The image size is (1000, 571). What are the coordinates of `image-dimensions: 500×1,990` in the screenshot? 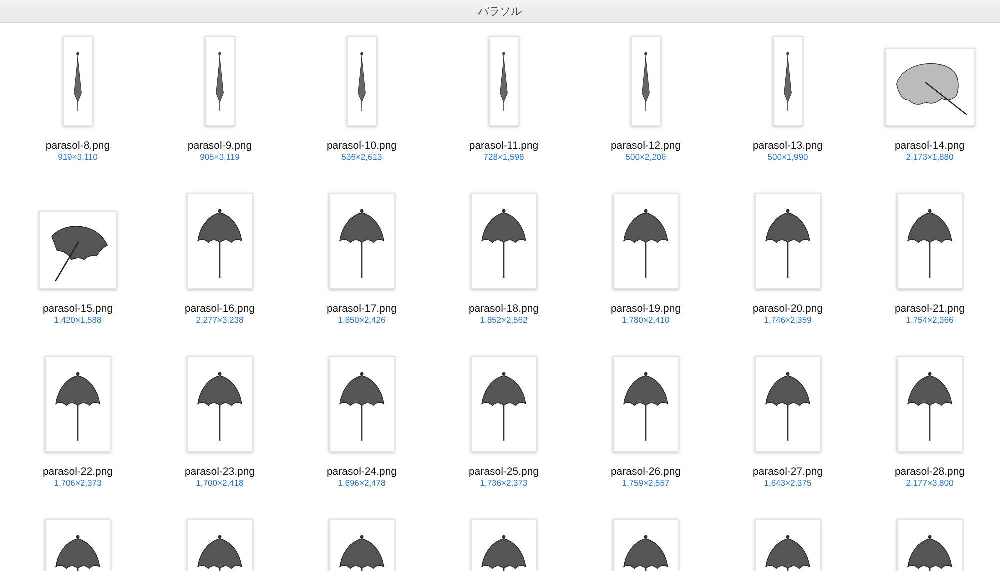 It's located at (788, 157).